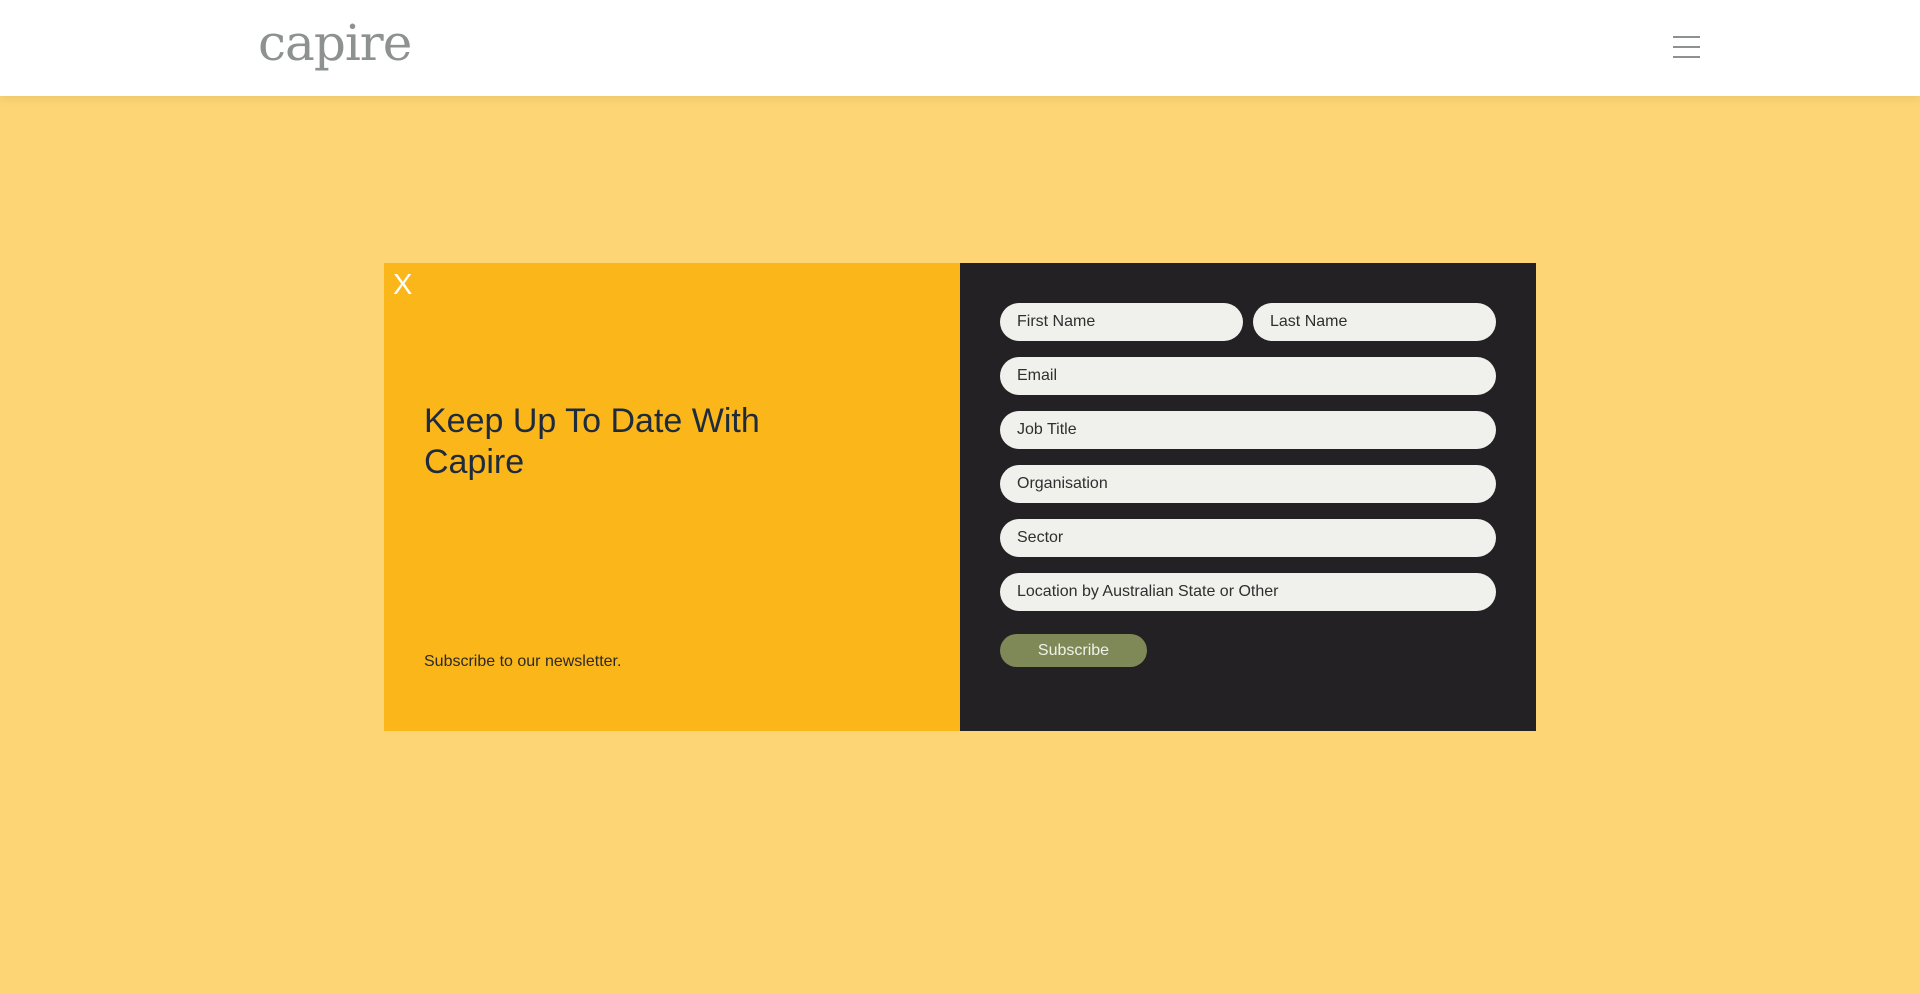 The width and height of the screenshot is (1920, 993). I want to click on organisation-field, so click(1248, 484).